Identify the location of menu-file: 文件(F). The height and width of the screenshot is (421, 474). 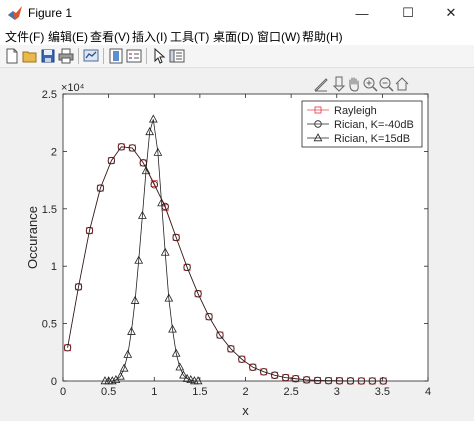
(24, 36).